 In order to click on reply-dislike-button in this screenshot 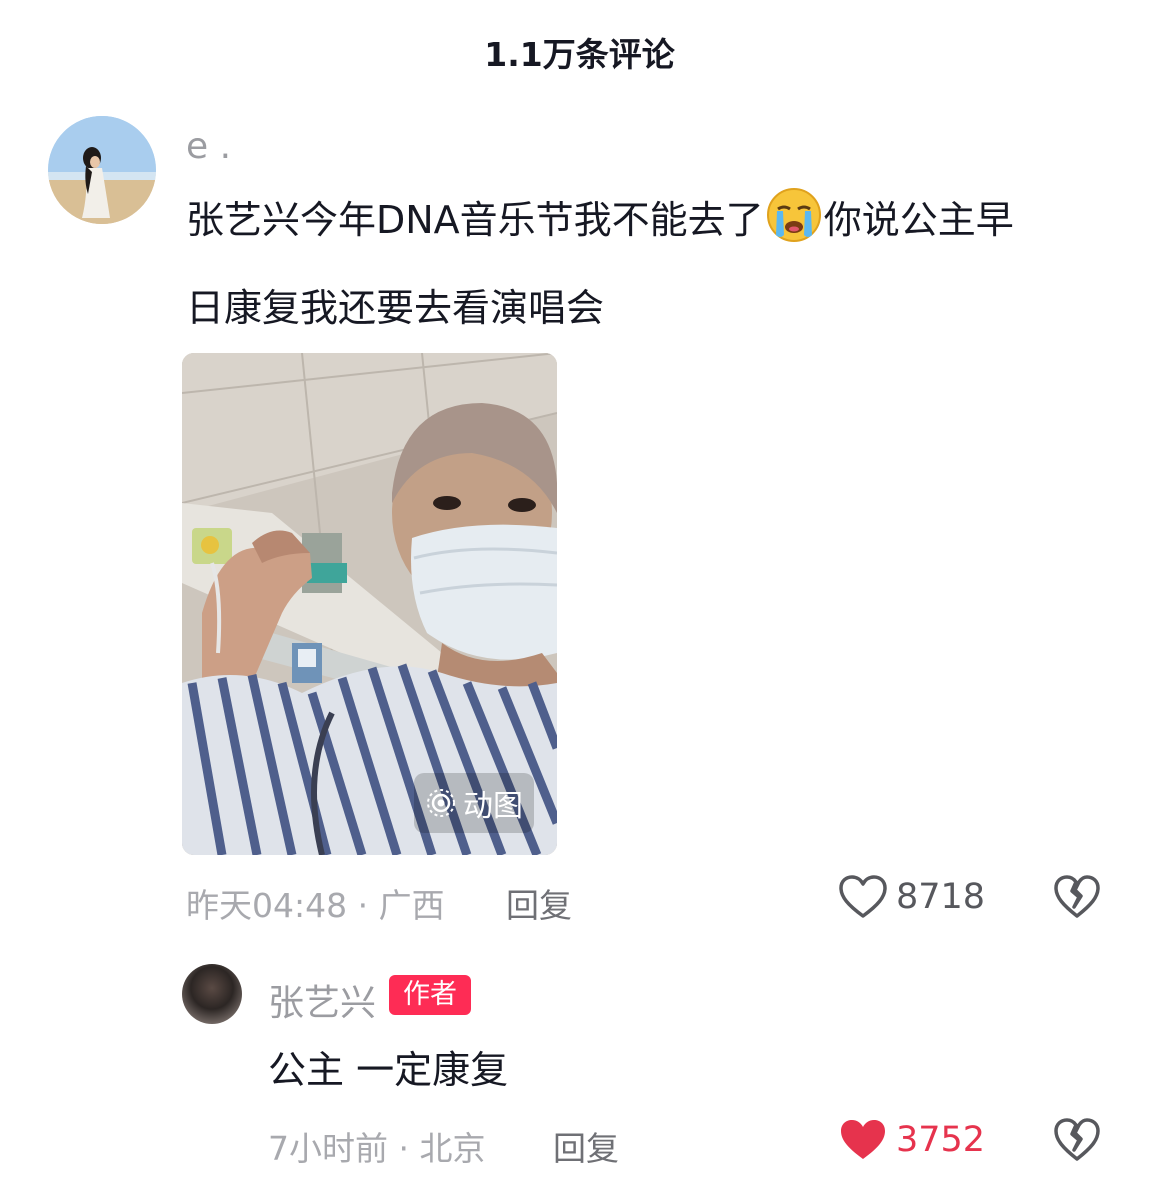, I will do `click(1077, 1141)`.